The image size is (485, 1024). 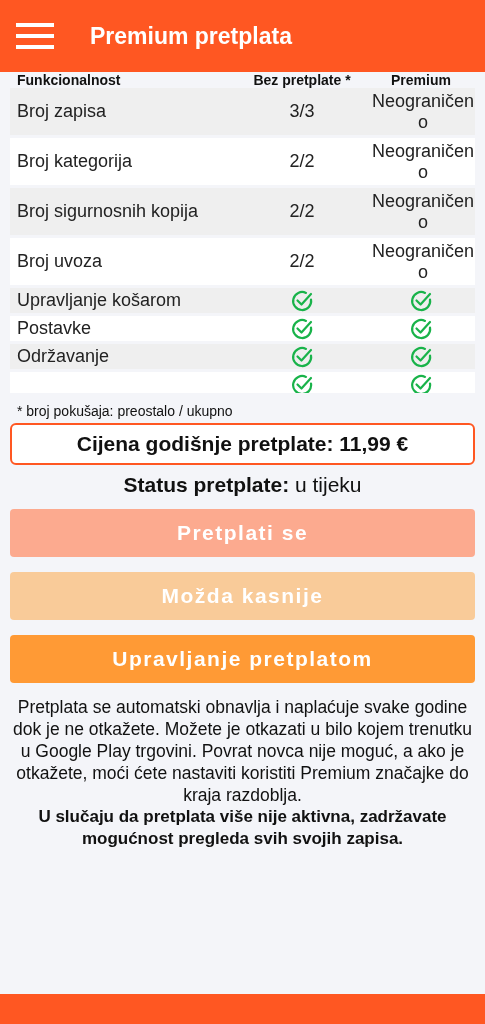 I want to click on action-button: Upravljanje pretplatom, so click(x=242, y=659).